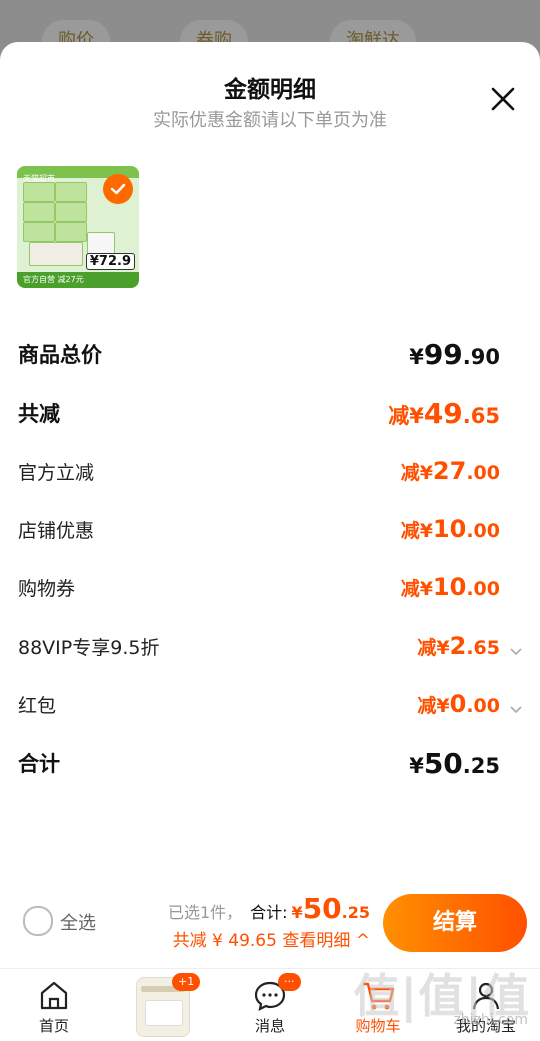 Image resolution: width=540 pixels, height=1041 pixels. Describe the element at coordinates (37, 705) in the screenshot. I see `detail-label: 红包` at that location.